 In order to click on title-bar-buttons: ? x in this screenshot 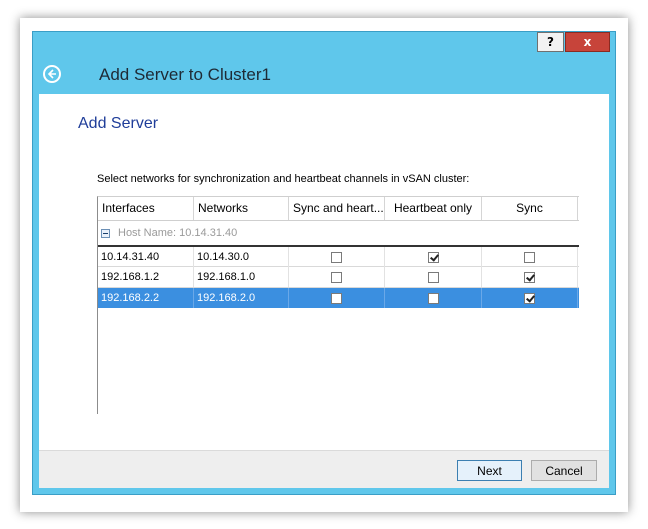, I will do `click(573, 42)`.